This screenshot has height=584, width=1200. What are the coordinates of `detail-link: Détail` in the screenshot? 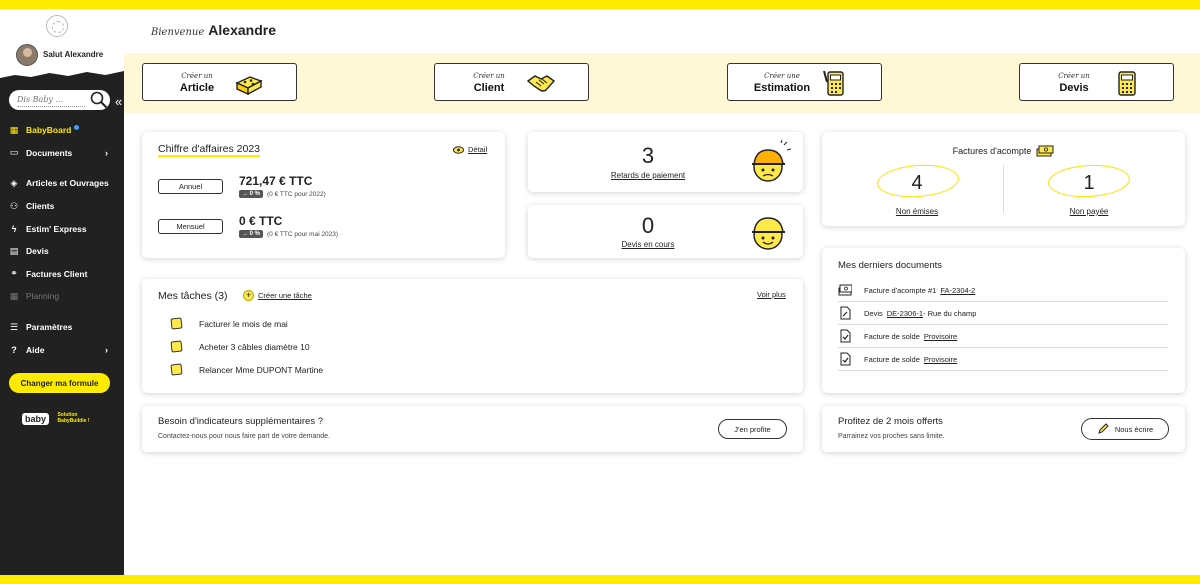 It's located at (470, 149).